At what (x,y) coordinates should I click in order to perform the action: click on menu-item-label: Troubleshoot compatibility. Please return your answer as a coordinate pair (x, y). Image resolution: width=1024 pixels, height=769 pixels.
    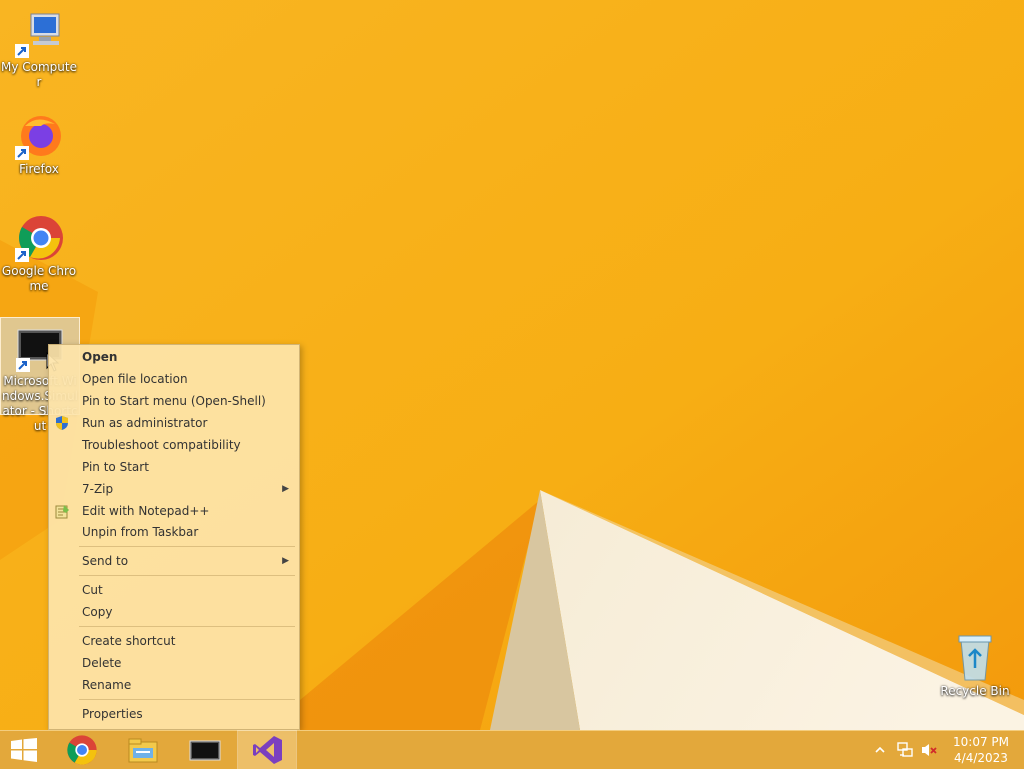
    Looking at the image, I should click on (161, 445).